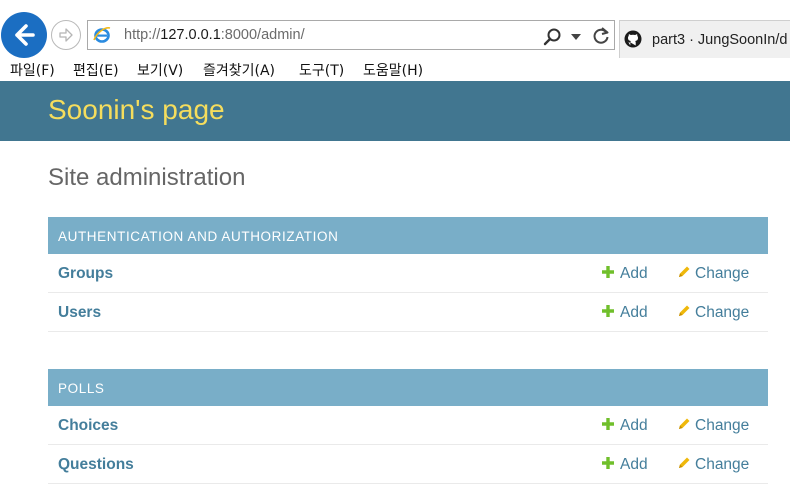  I want to click on url-rest: :8000/admin/, so click(262, 35).